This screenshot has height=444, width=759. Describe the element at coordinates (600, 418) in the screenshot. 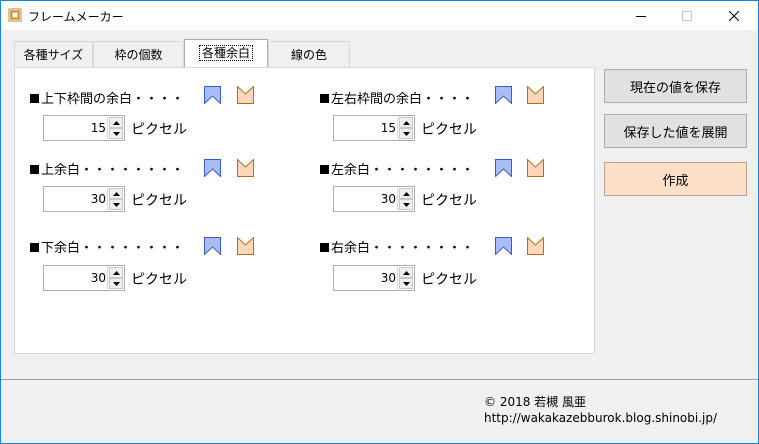

I see `author-url-link: http://wakakazebburok.blog.shinobi.jp/` at that location.